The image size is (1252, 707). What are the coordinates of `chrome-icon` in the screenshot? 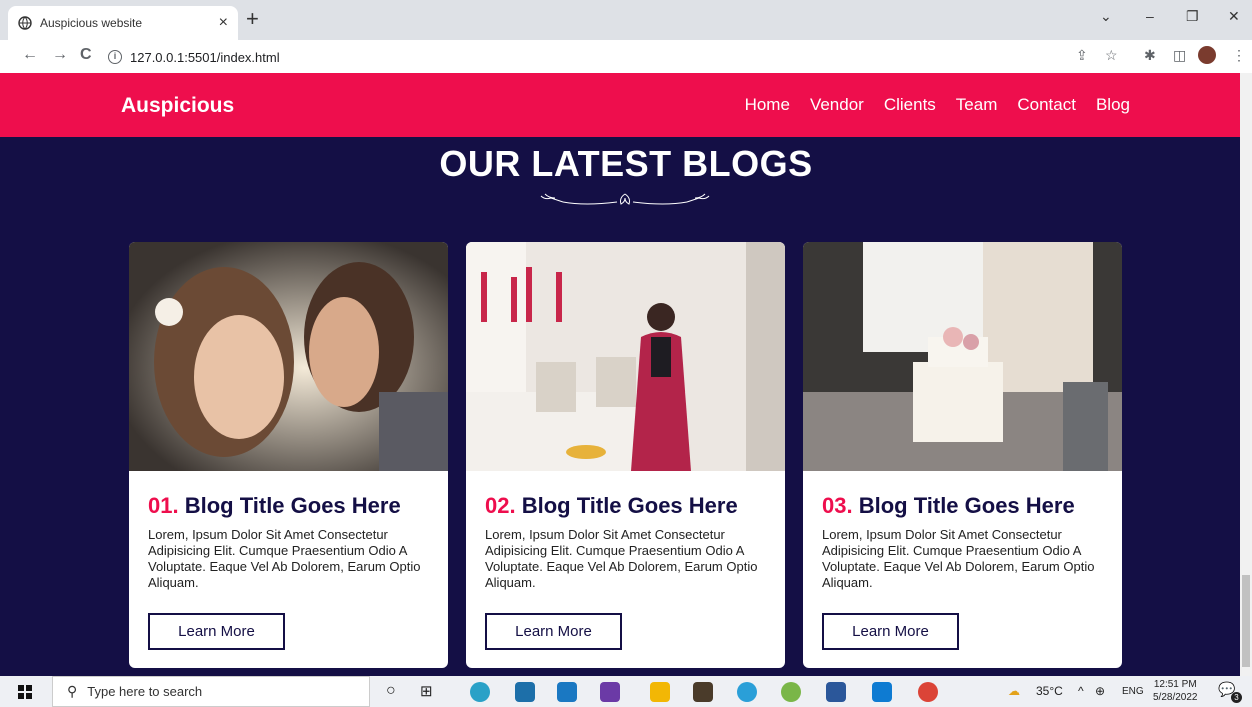 It's located at (928, 692).